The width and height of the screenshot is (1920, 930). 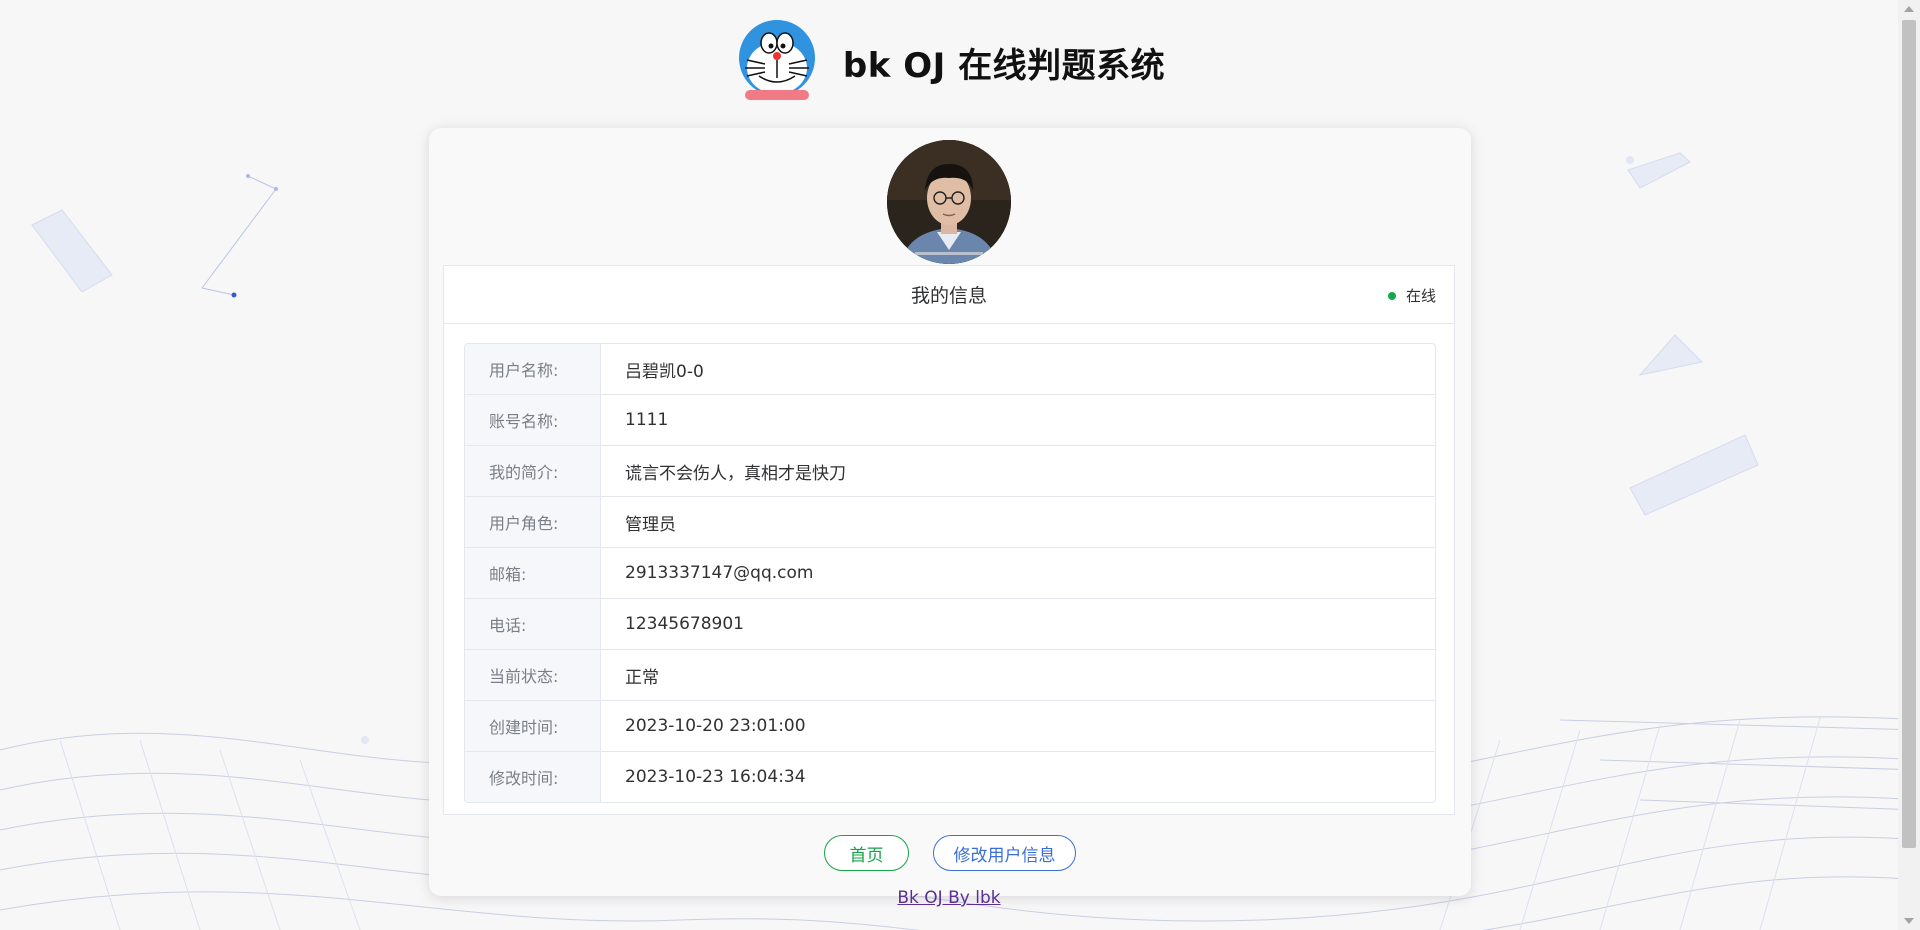 What do you see at coordinates (950, 777) in the screenshot?
I see `info-row-modified: 修改时间: 2023-10-23 16:04:34` at bounding box center [950, 777].